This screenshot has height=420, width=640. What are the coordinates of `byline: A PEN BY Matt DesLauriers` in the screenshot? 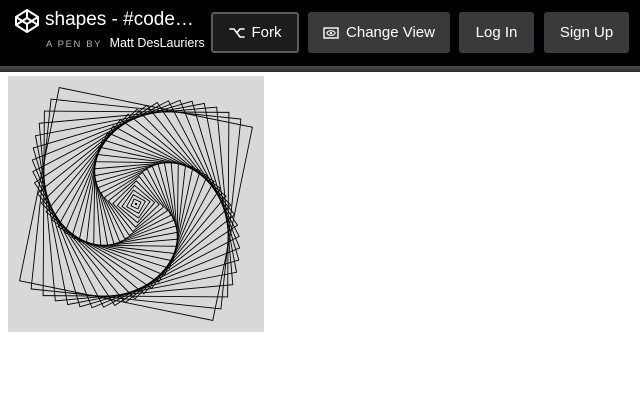 It's located at (125, 44).